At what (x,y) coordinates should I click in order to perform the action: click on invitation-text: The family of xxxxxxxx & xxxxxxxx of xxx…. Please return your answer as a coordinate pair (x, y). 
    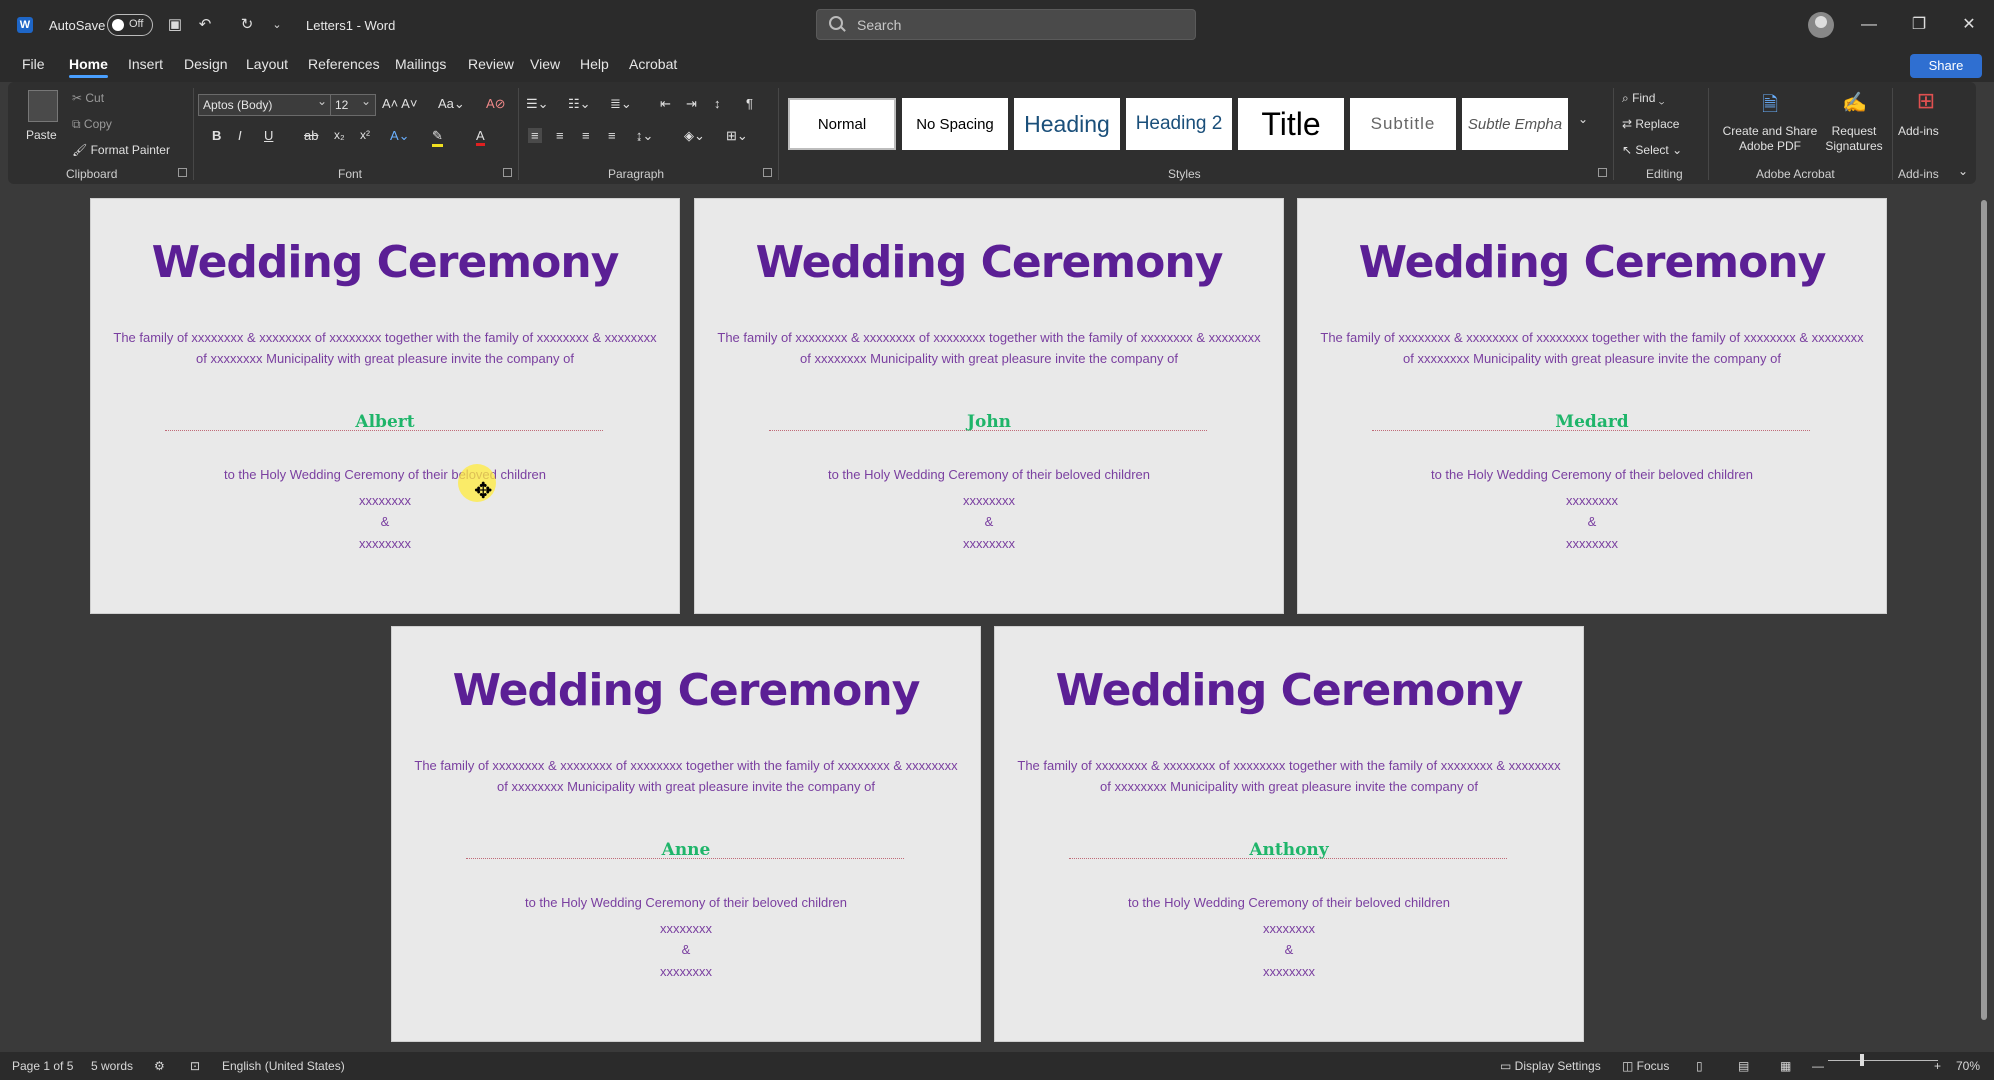
    Looking at the image, I should click on (686, 776).